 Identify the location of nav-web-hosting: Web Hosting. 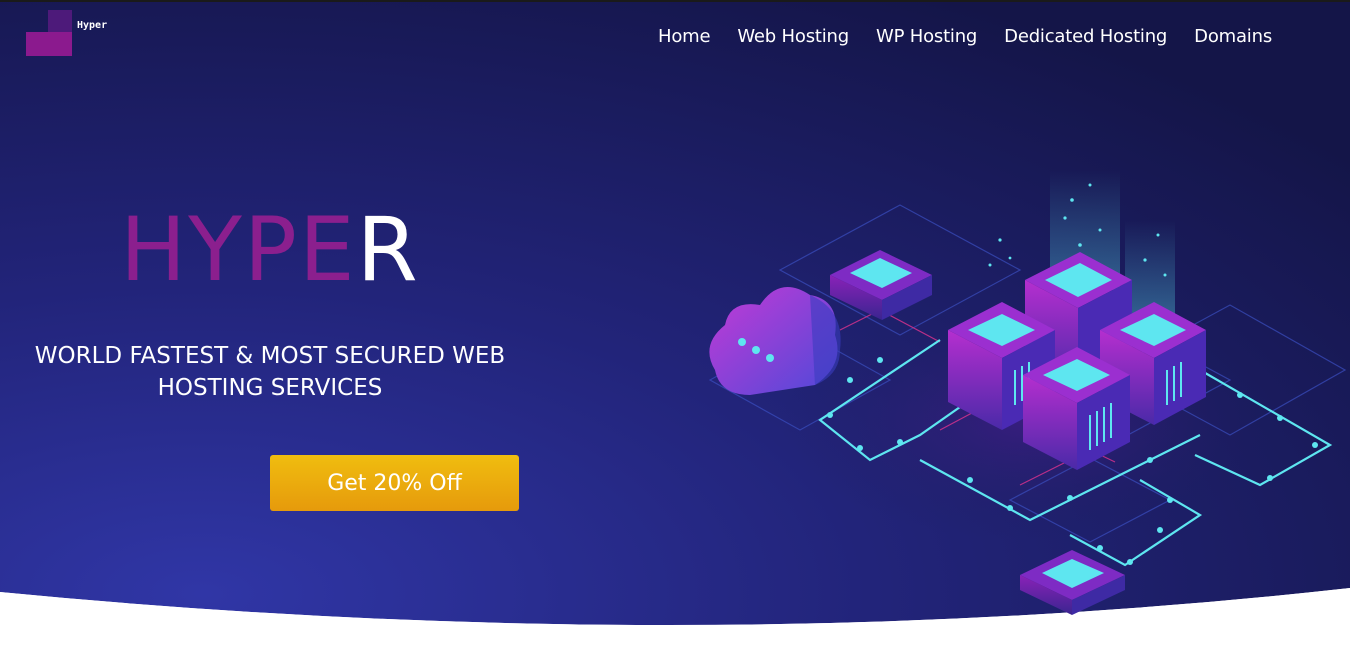
(793, 36).